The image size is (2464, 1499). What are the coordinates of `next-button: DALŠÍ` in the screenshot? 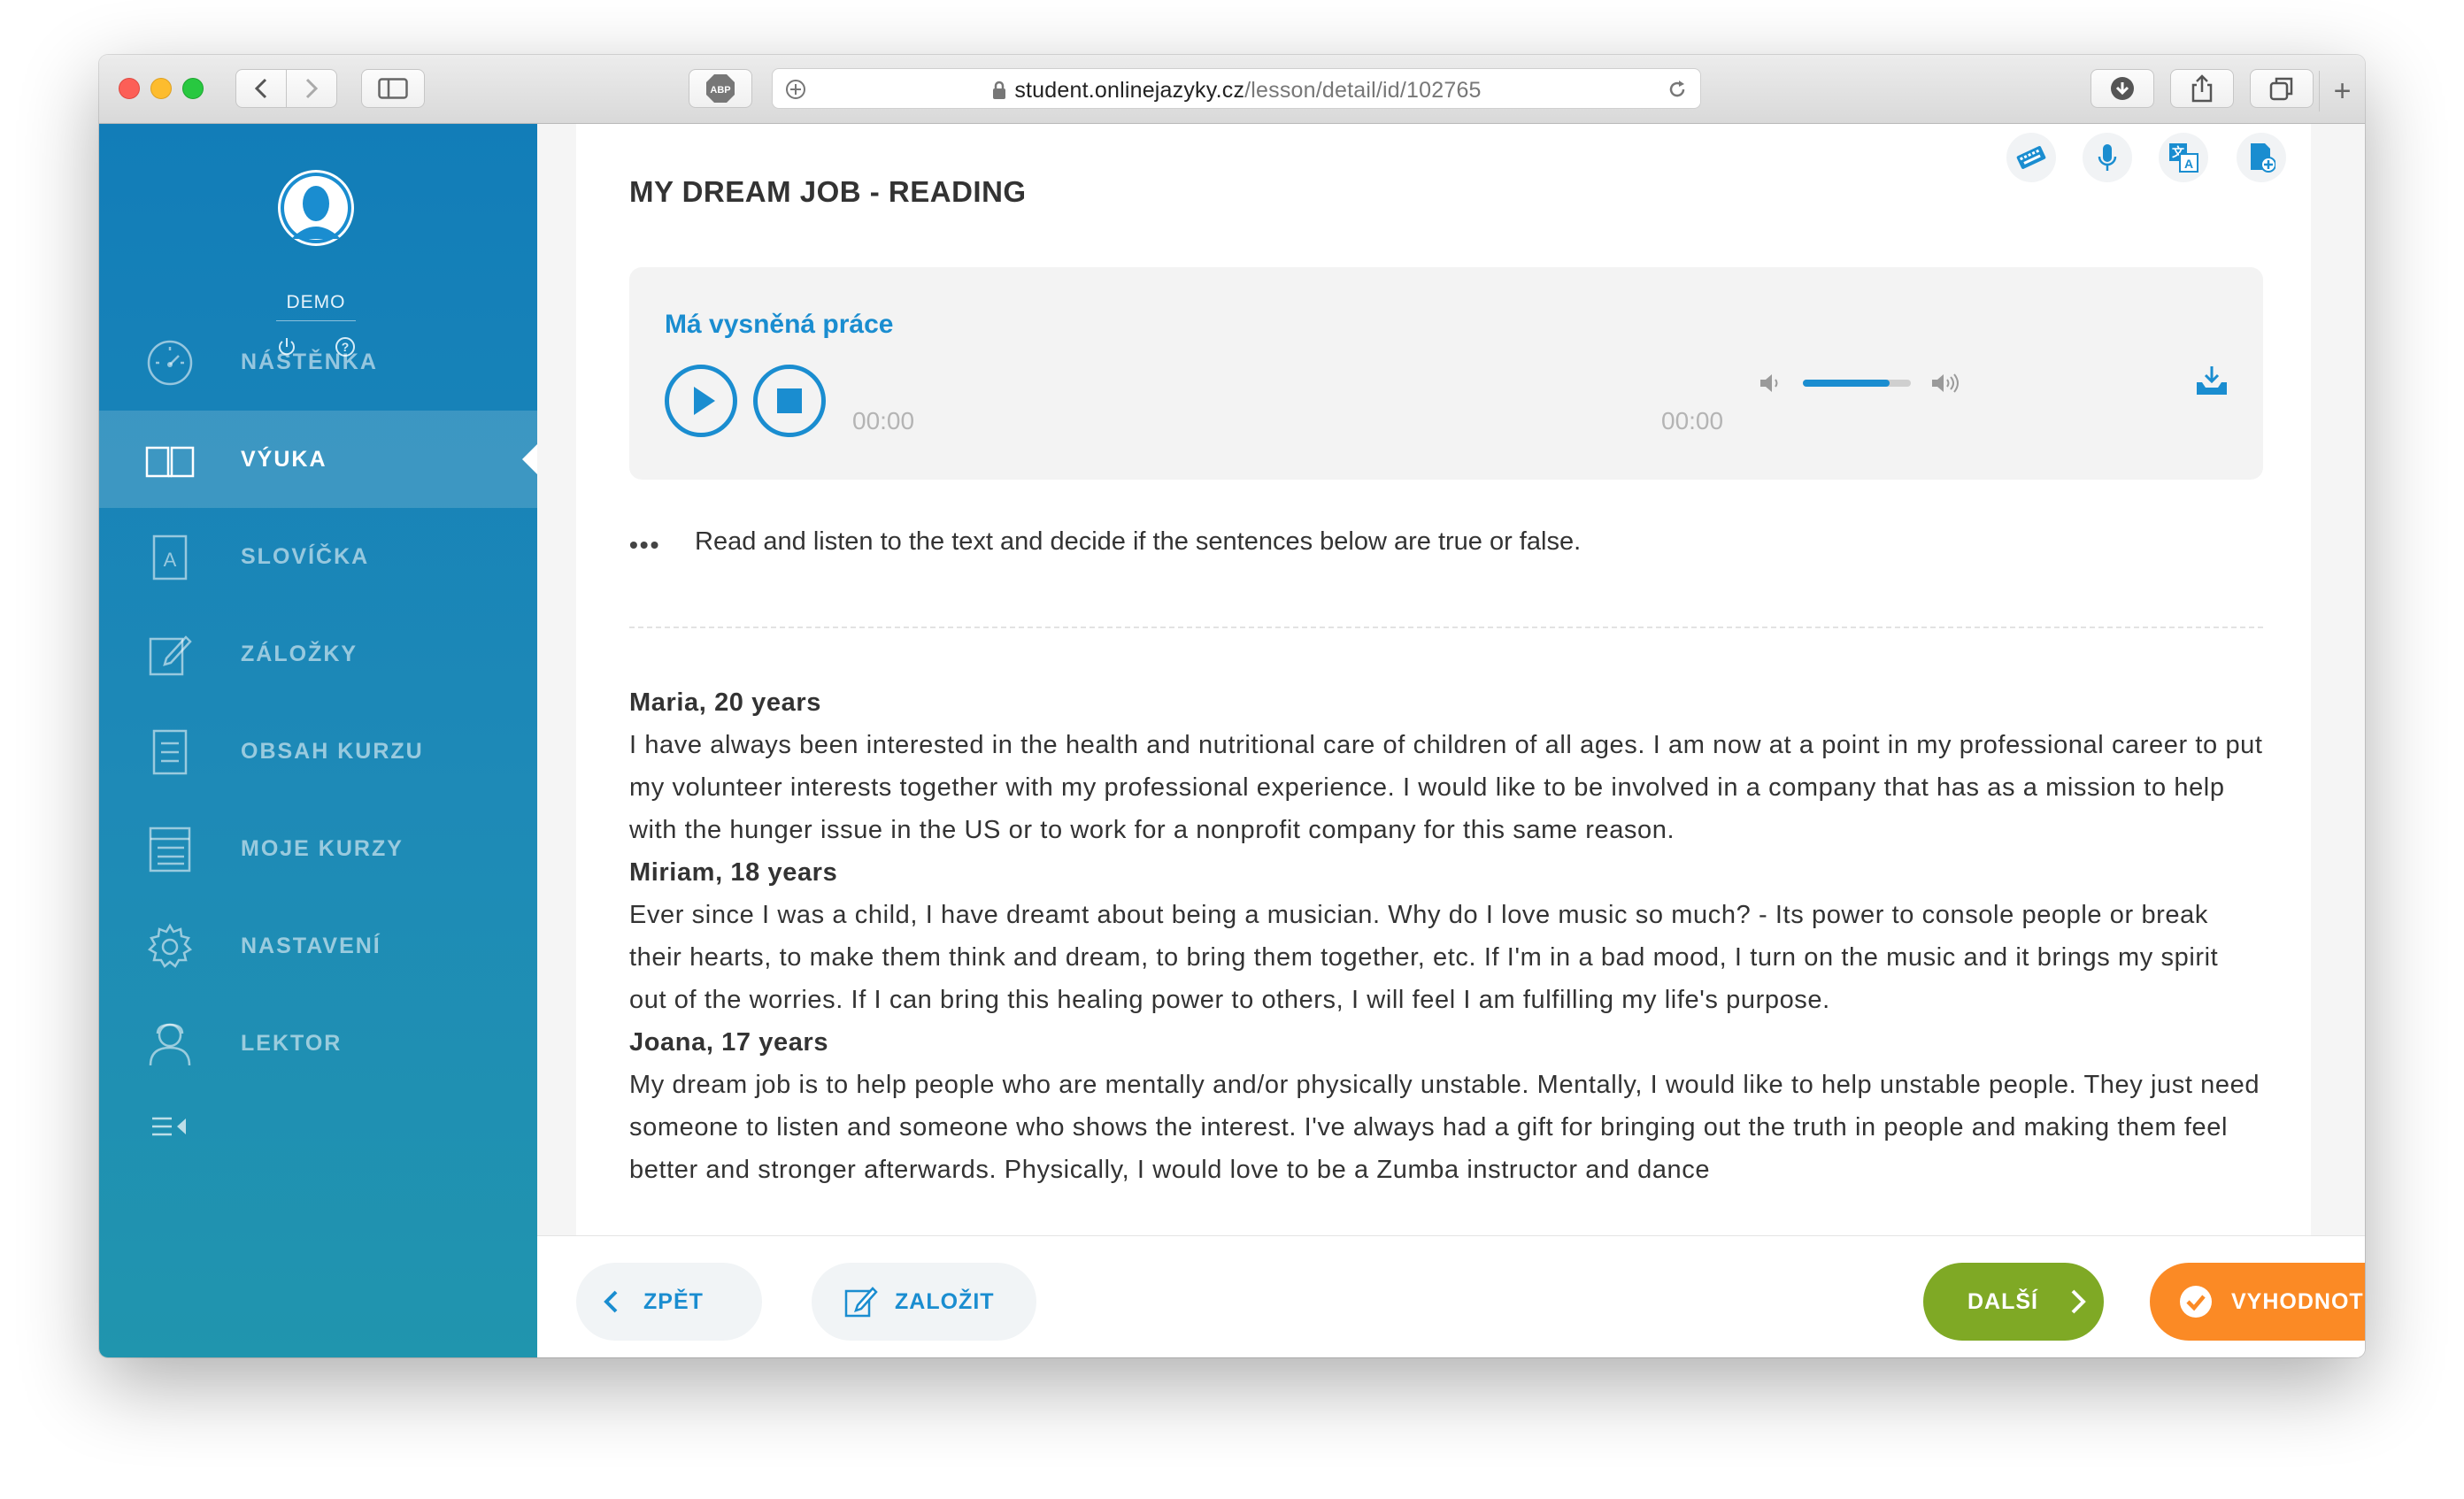 It's located at (2014, 1302).